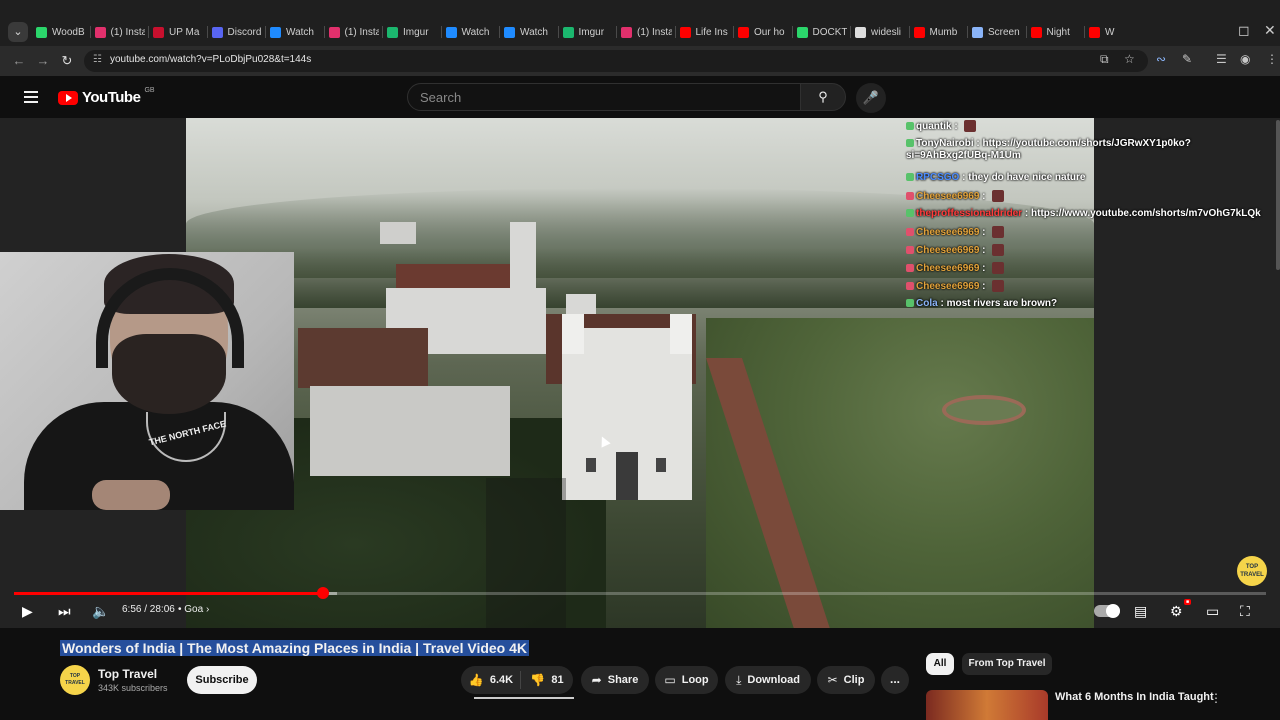 The width and height of the screenshot is (1280, 720). What do you see at coordinates (19, 61) in the screenshot?
I see `back-icon: ←` at bounding box center [19, 61].